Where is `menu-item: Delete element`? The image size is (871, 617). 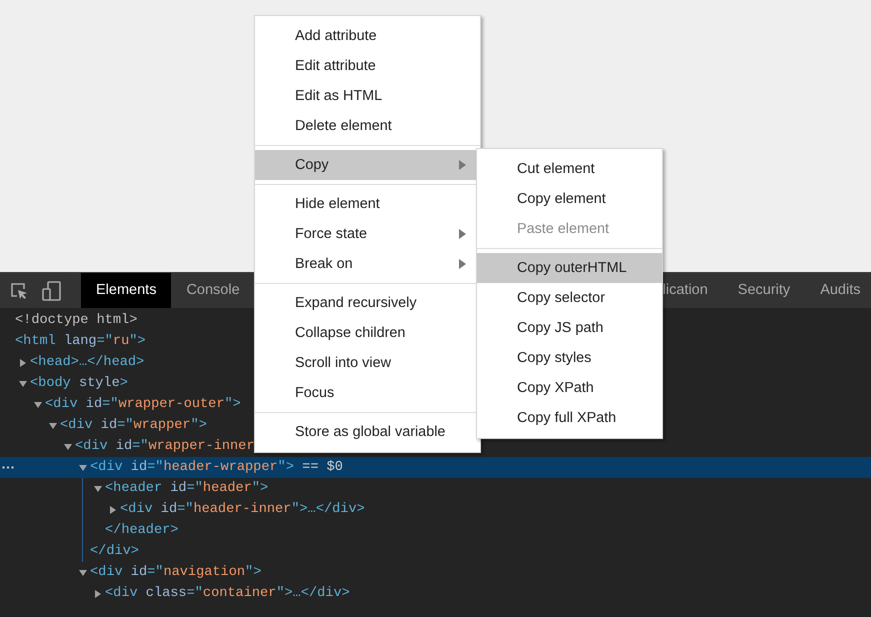 menu-item: Delete element is located at coordinates (367, 126).